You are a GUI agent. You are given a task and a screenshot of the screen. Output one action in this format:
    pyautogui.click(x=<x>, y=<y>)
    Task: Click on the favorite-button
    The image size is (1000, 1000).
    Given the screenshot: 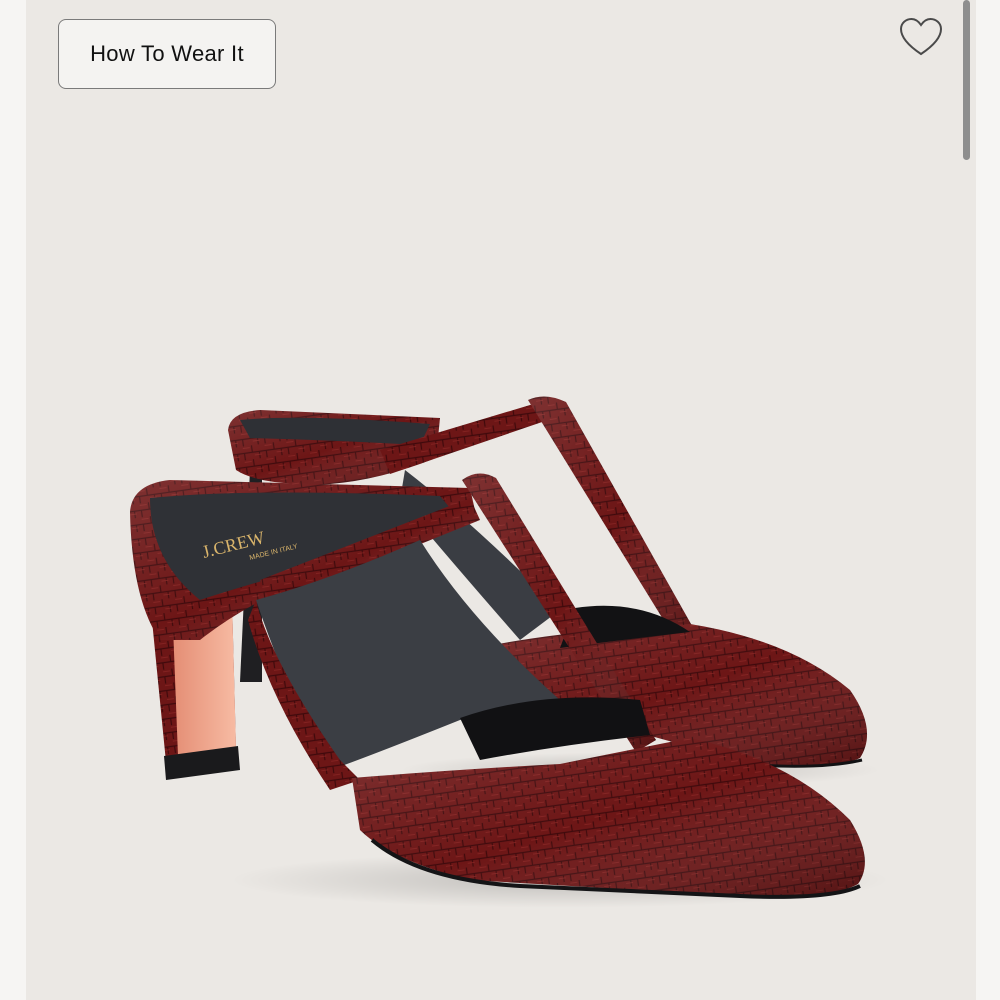 What is the action you would take?
    pyautogui.click(x=921, y=37)
    